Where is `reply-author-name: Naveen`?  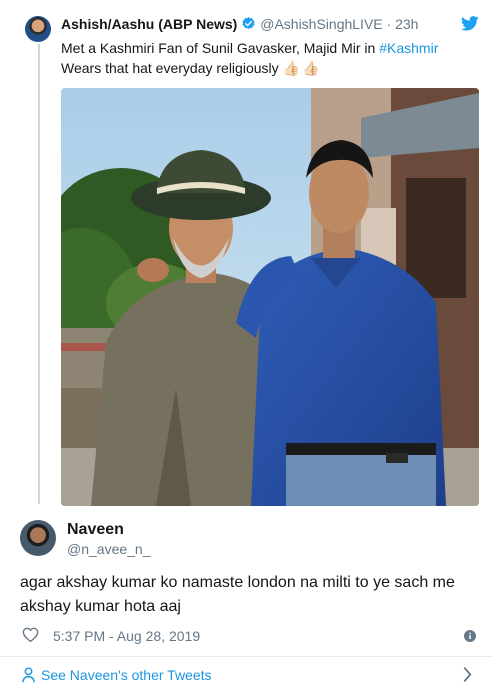
reply-author-name: Naveen is located at coordinates (95, 530).